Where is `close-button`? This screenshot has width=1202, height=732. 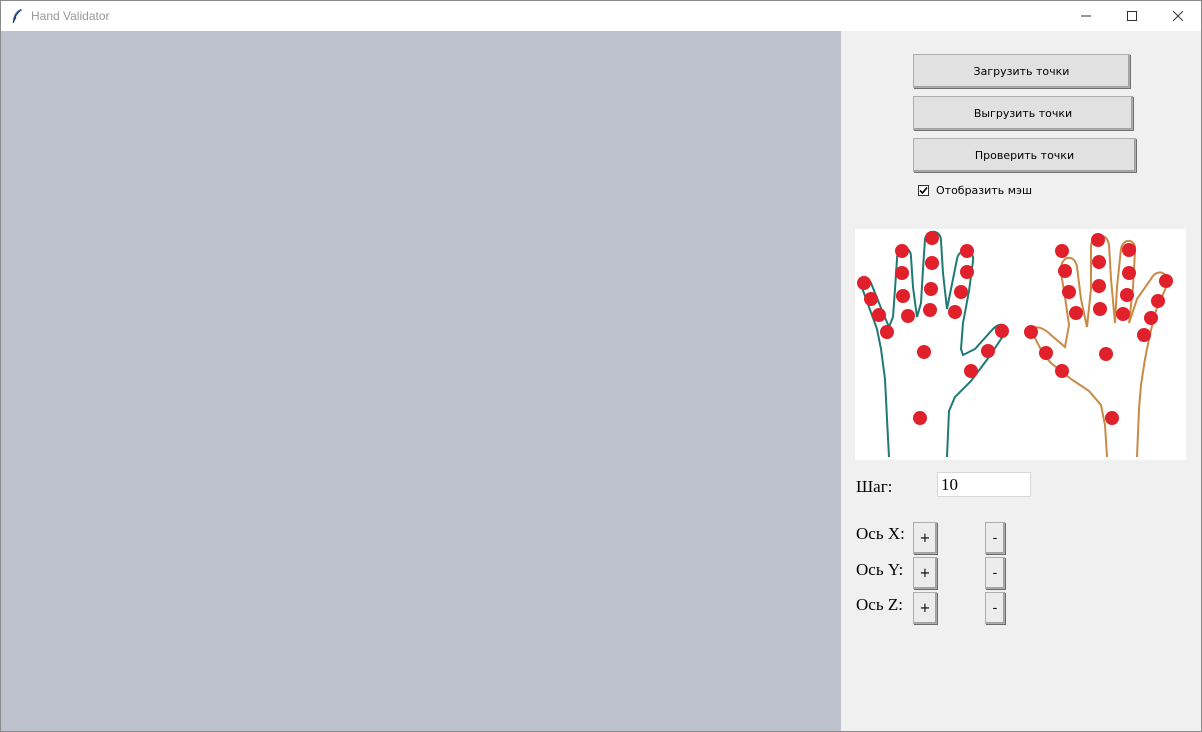 close-button is located at coordinates (1178, 16).